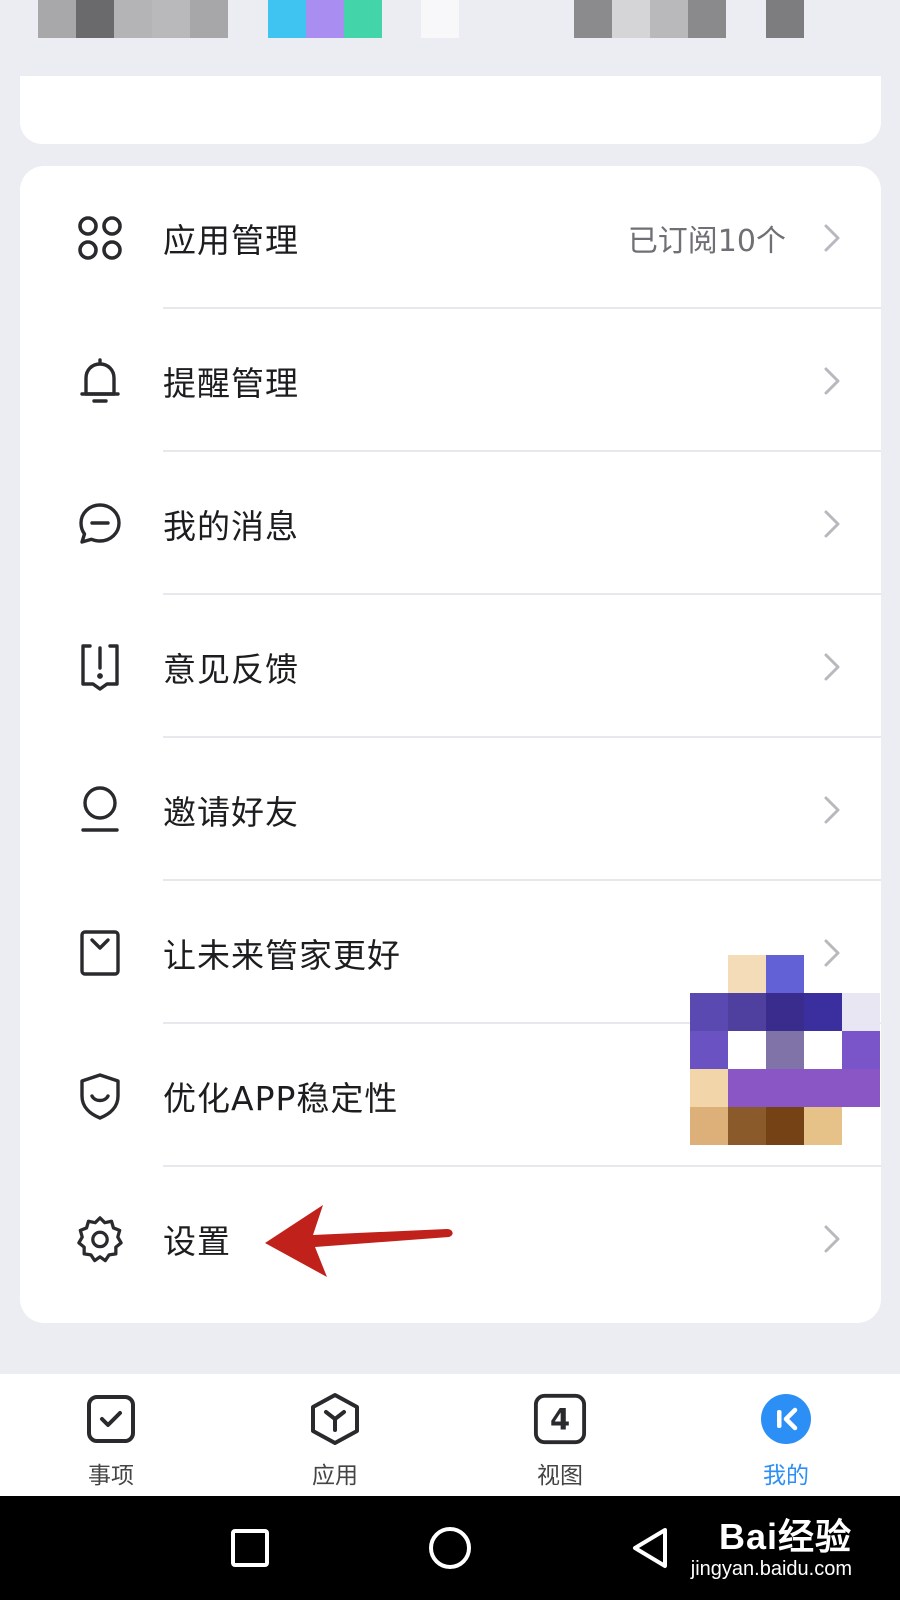 This screenshot has height=1600, width=900. I want to click on red-arrow-annotation, so click(359, 1241).